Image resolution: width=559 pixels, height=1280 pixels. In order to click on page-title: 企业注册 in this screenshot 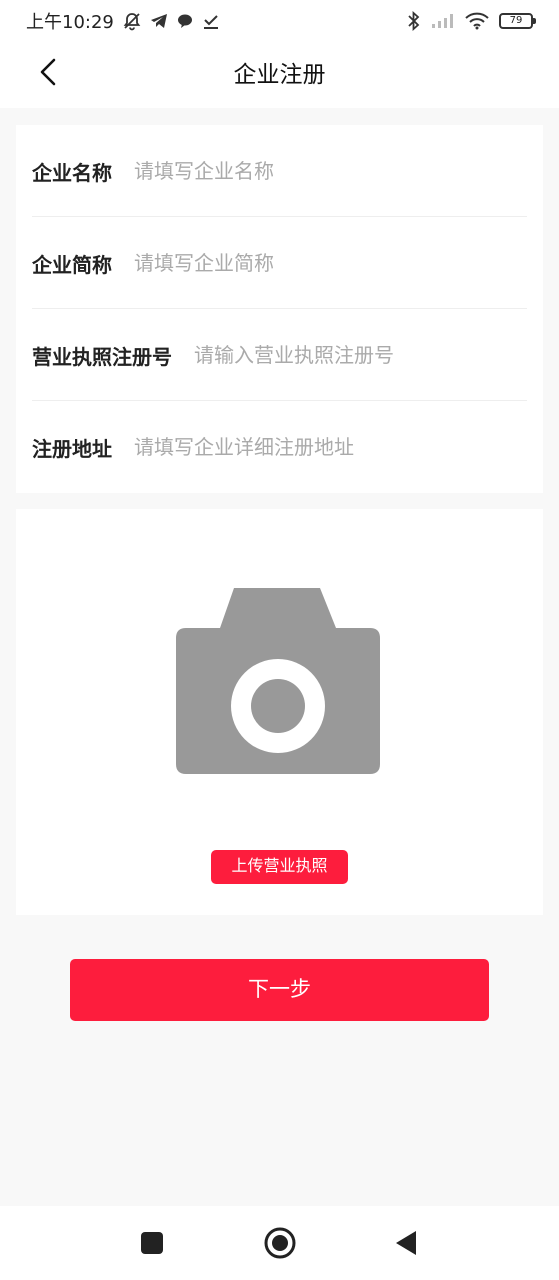, I will do `click(279, 75)`.